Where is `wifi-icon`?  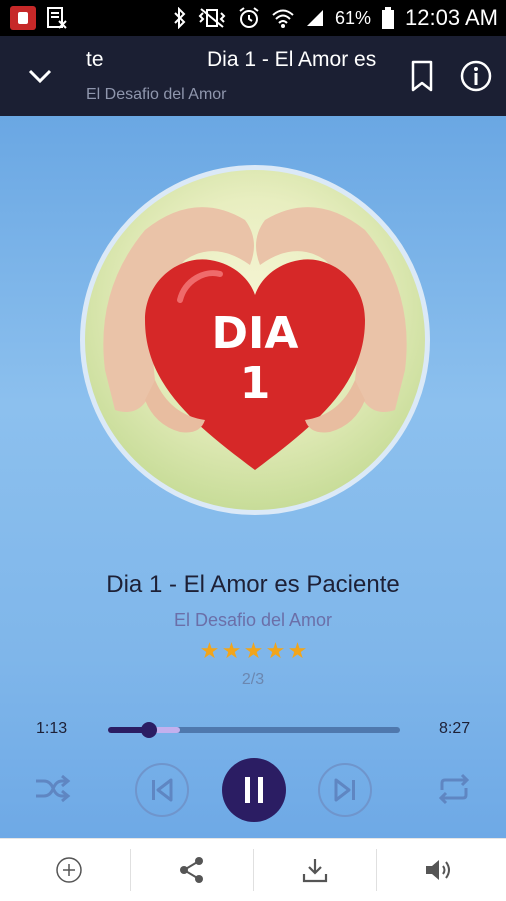
wifi-icon is located at coordinates (283, 18).